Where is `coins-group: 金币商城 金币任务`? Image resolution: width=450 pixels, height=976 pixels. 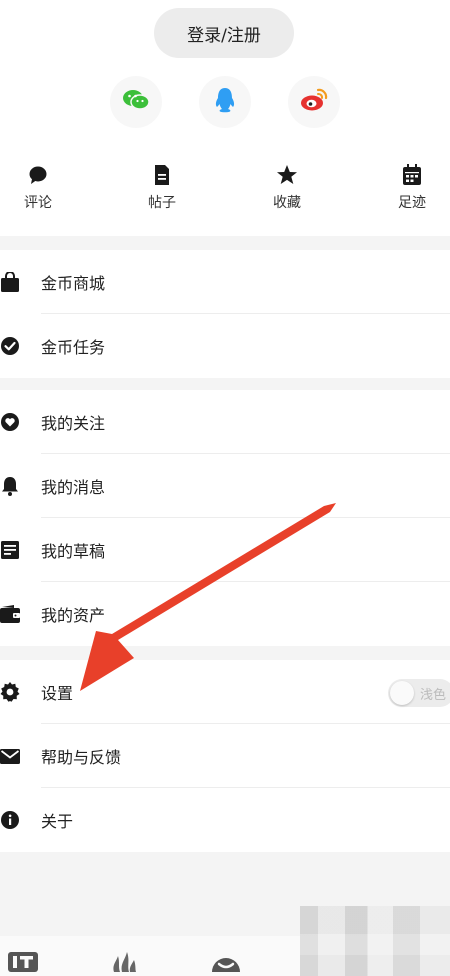
coins-group: 金币商城 金币任务 is located at coordinates (225, 314).